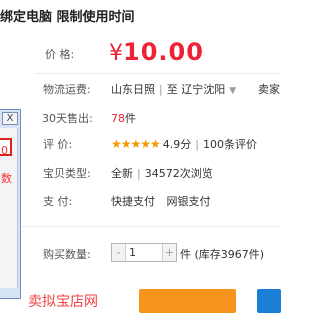  What do you see at coordinates (222, 254) in the screenshot?
I see `stock-info: 件 (库存3967件)` at bounding box center [222, 254].